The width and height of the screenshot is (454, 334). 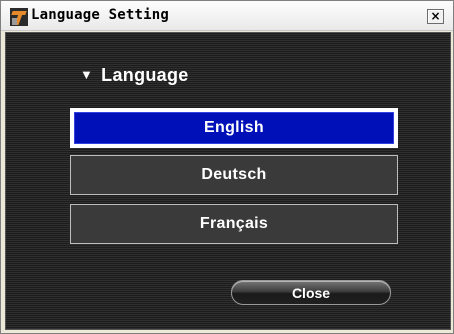 What do you see at coordinates (145, 75) in the screenshot?
I see `section-title: Language` at bounding box center [145, 75].